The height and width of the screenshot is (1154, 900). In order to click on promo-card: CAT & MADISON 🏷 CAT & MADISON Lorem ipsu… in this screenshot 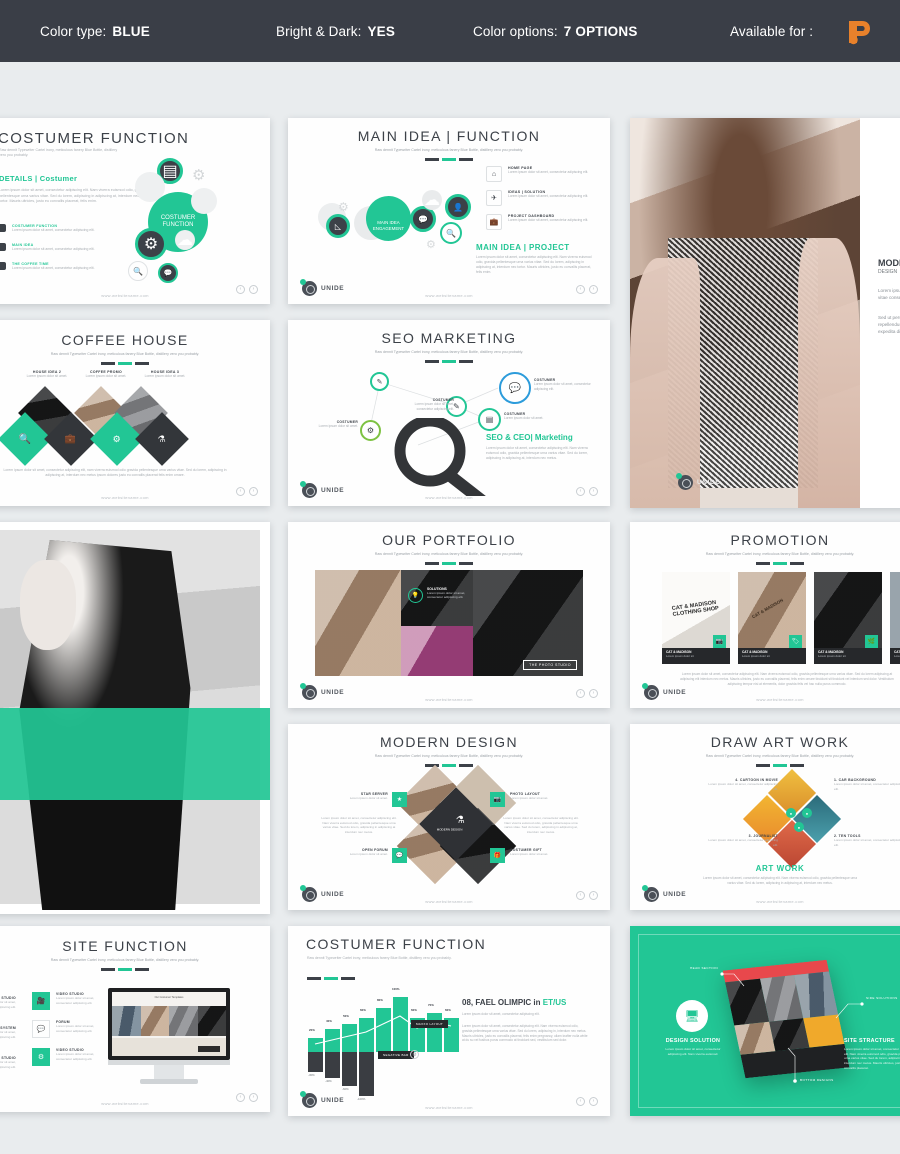, I will do `click(772, 618)`.